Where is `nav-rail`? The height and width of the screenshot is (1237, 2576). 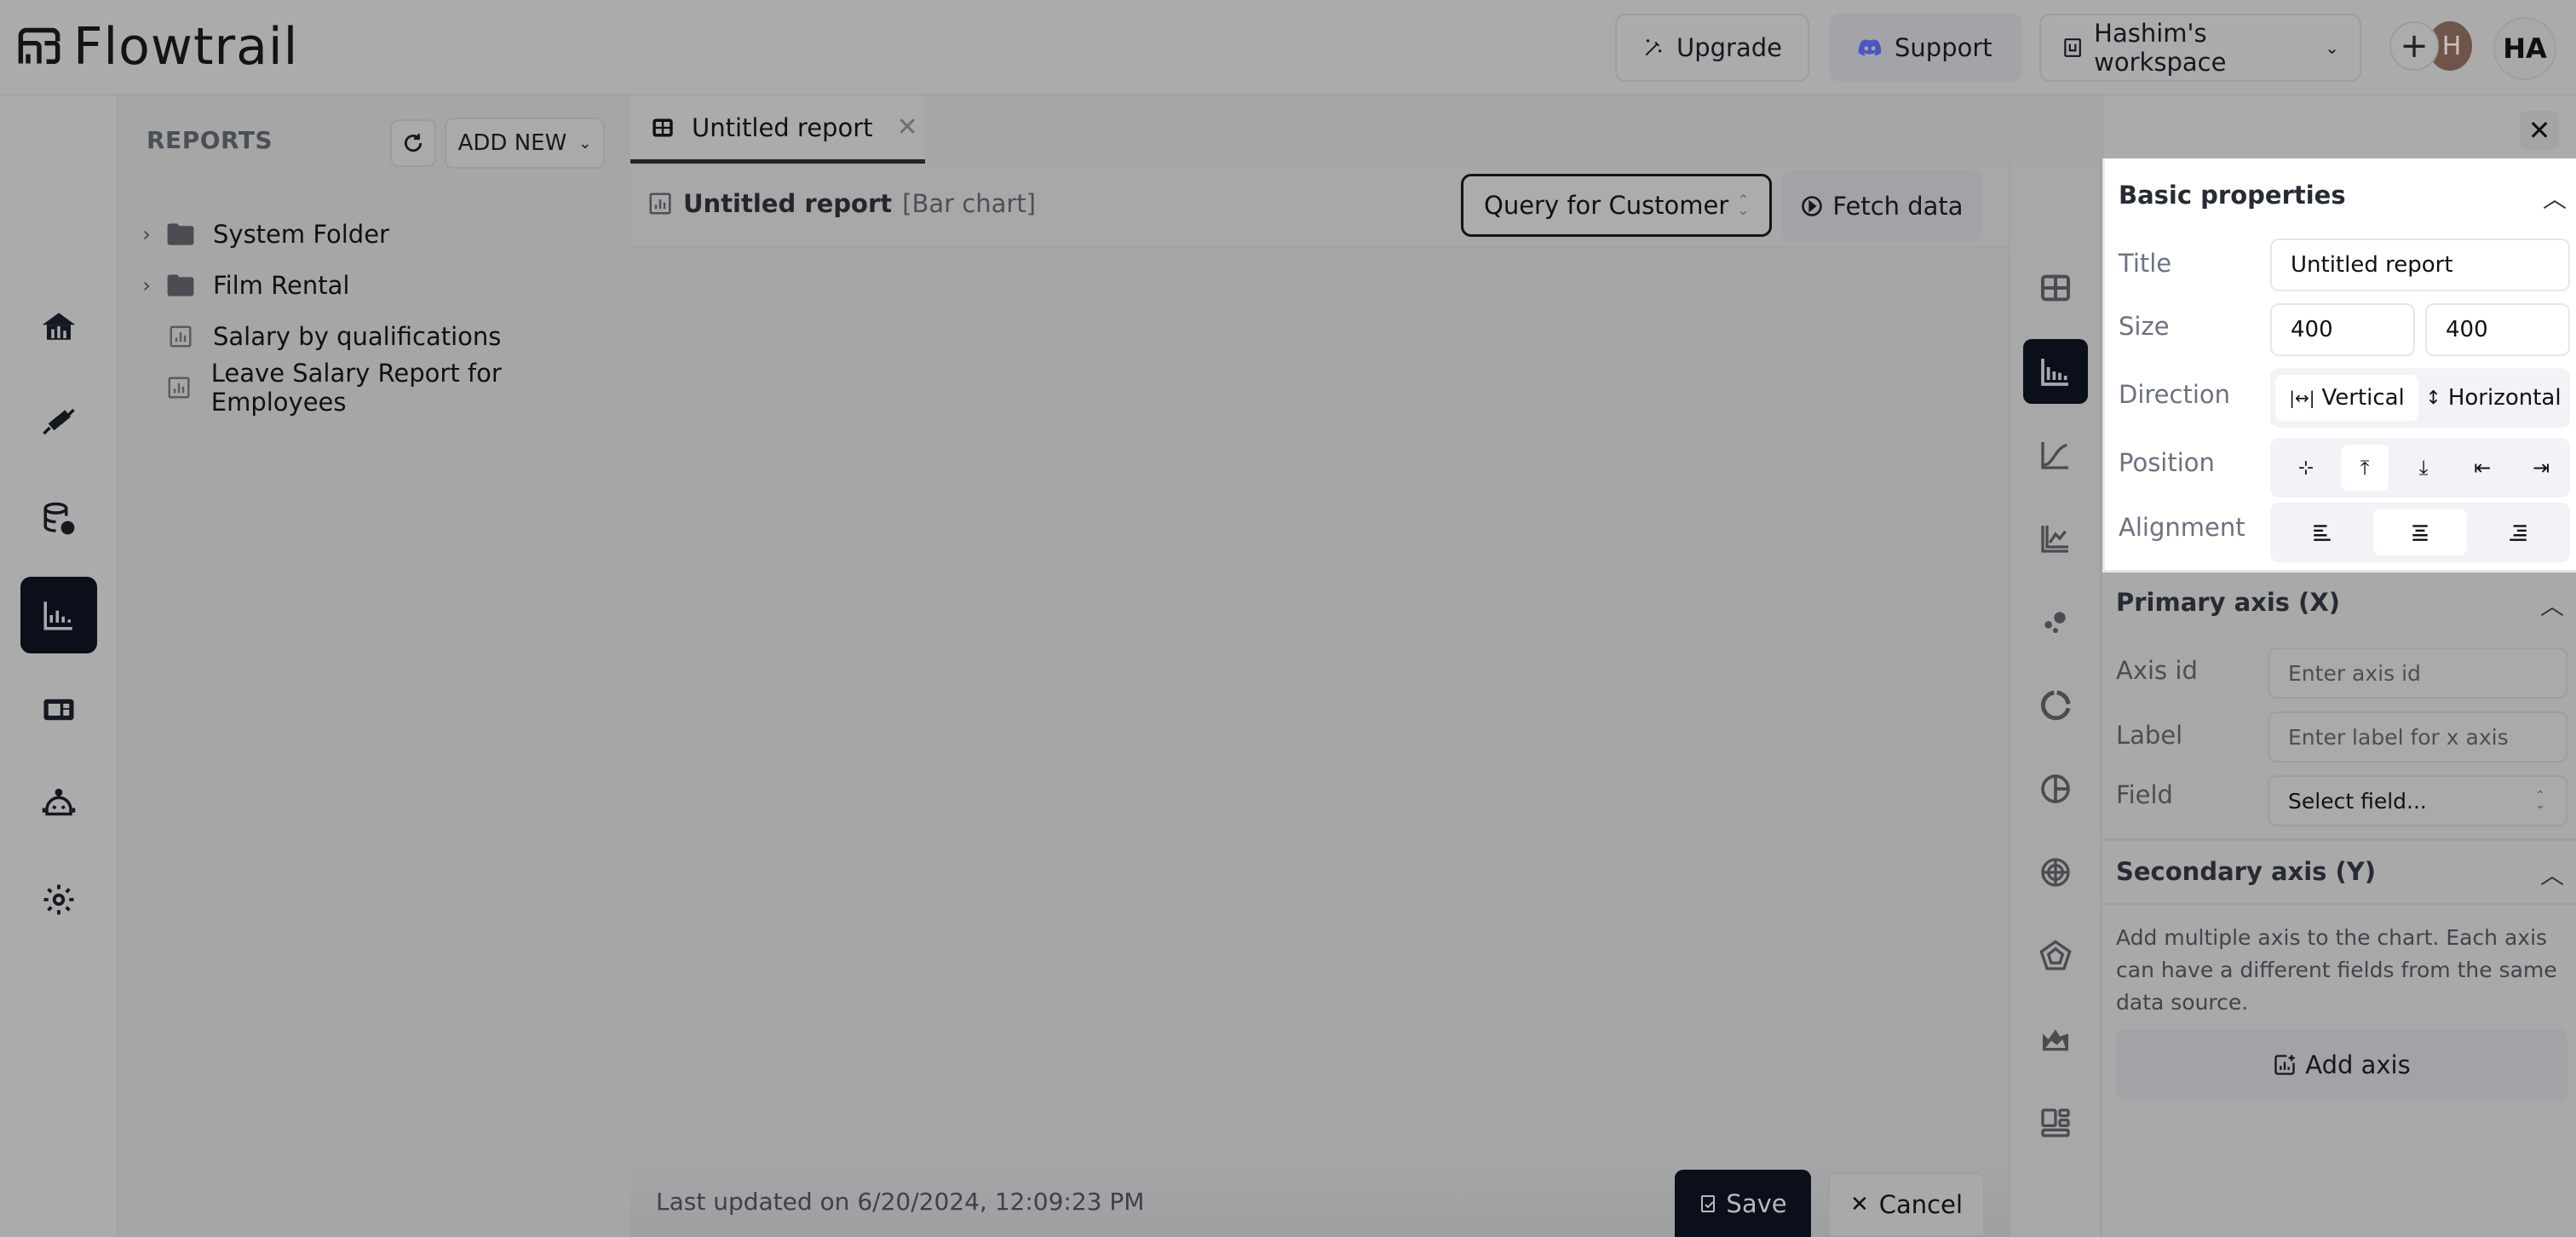
nav-rail is located at coordinates (59, 666).